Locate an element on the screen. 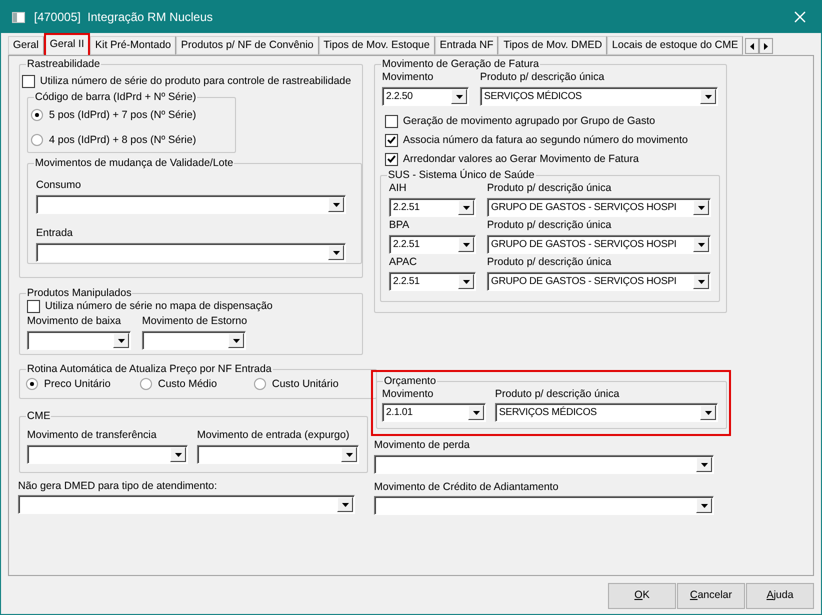 The width and height of the screenshot is (822, 615). field-label: Movimento is located at coordinates (408, 77).